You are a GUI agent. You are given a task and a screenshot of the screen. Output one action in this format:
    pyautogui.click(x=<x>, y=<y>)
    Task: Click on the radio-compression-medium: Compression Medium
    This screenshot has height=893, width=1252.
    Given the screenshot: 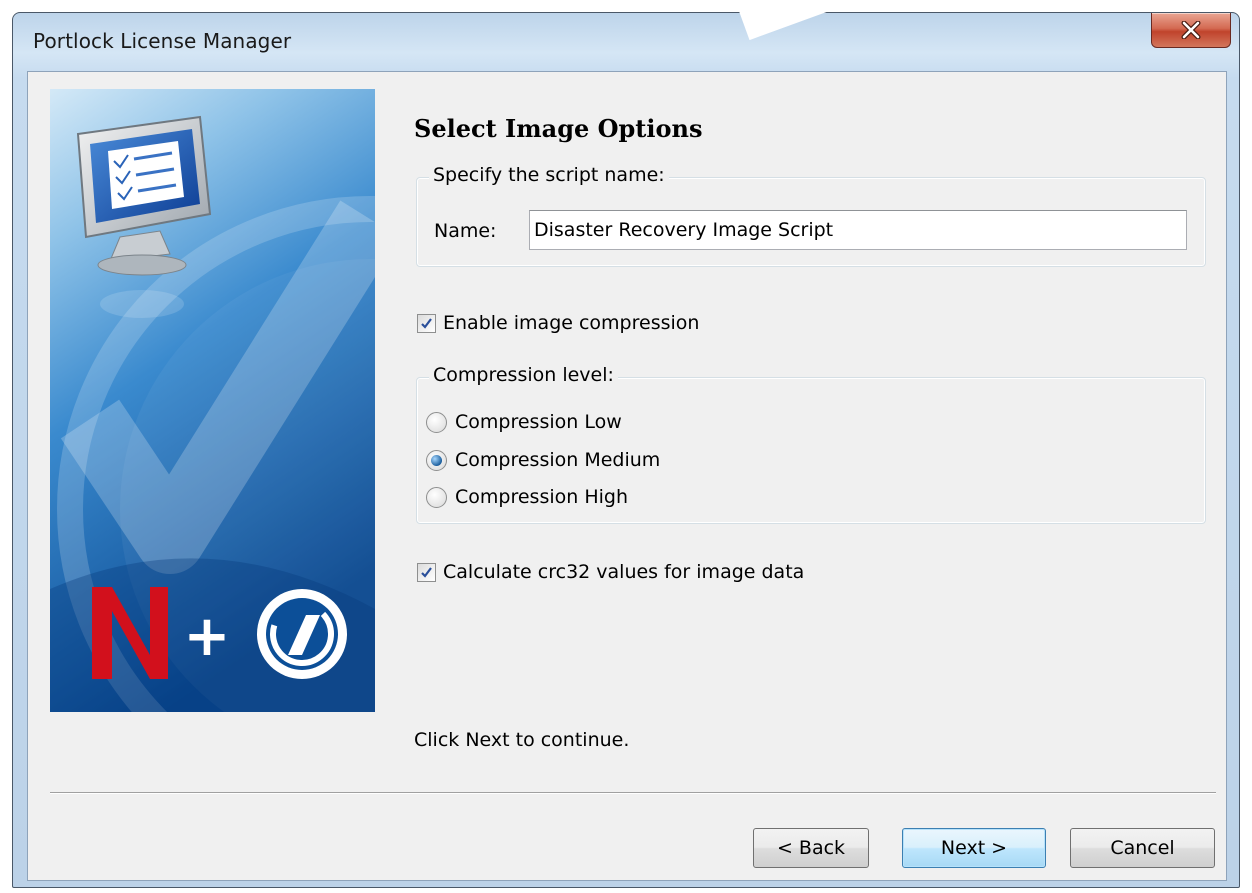 What is the action you would take?
    pyautogui.click(x=543, y=460)
    